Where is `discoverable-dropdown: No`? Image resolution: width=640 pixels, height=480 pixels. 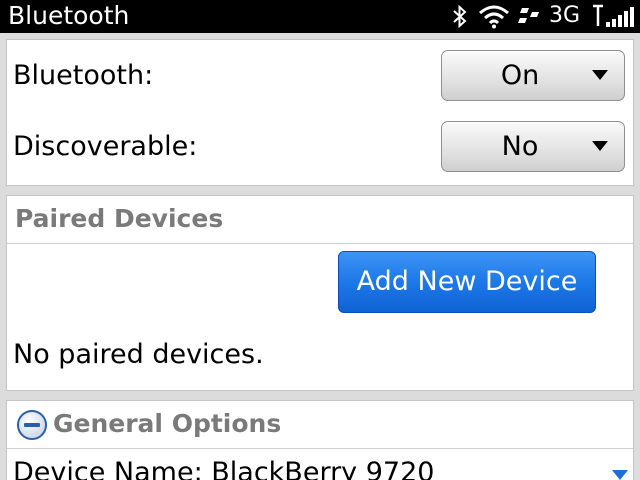 discoverable-dropdown: No is located at coordinates (533, 146).